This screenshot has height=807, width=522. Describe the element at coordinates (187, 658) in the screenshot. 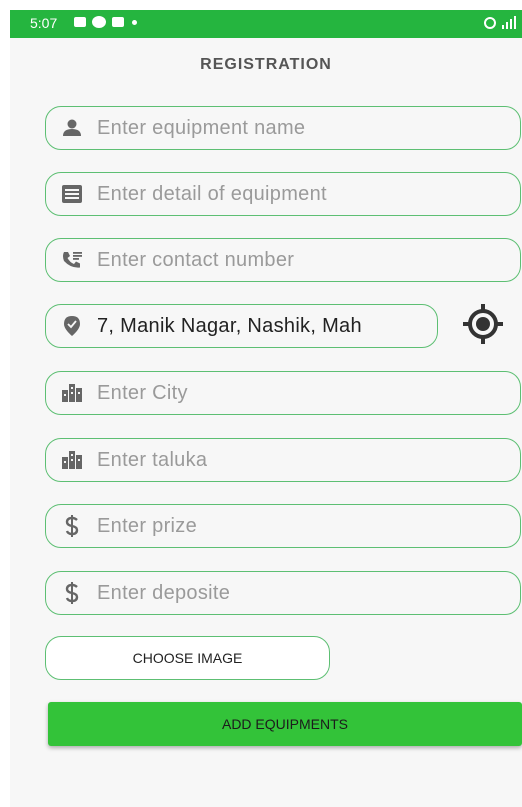

I see `choose-image-button: CHOOSE IMAGE` at that location.